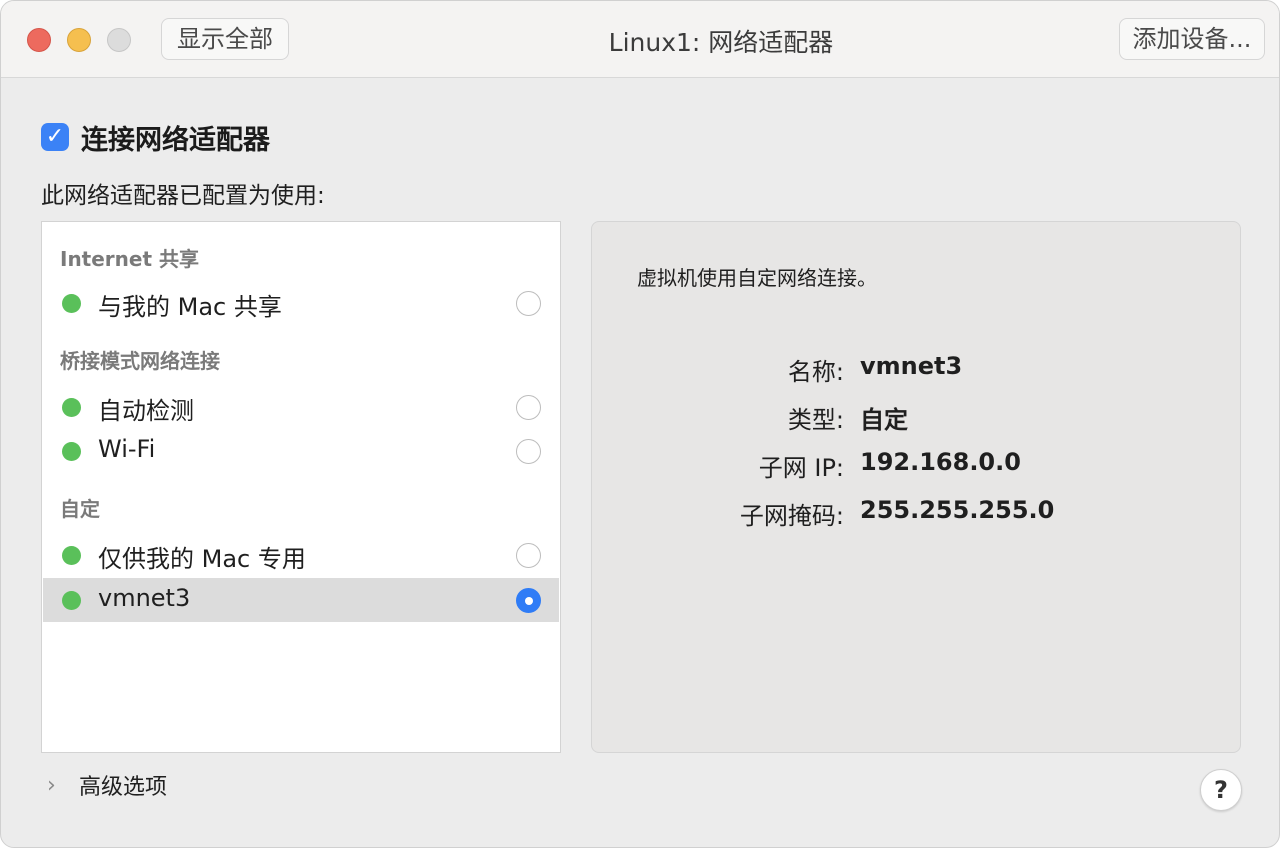  Describe the element at coordinates (801, 468) in the screenshot. I see `detail-key: 子网 IP:` at that location.